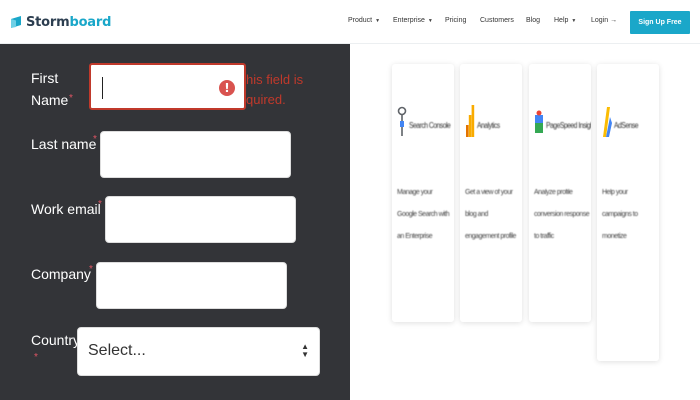  I want to click on magnifier-icon, so click(402, 121).